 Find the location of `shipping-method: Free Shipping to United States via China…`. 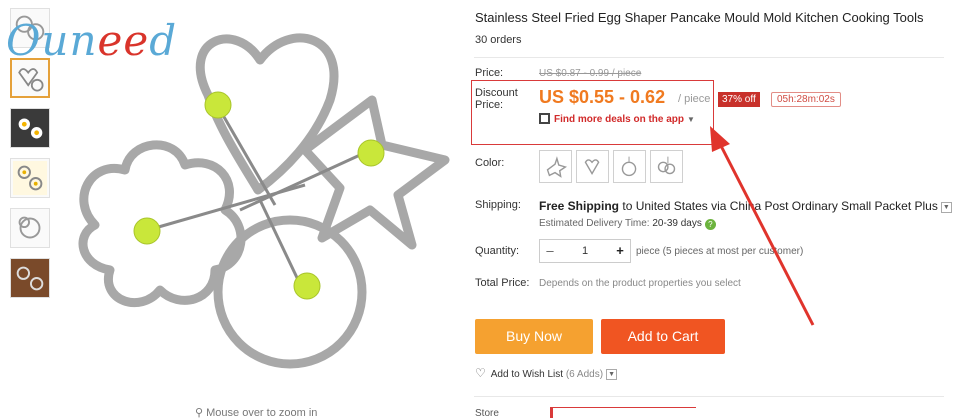

shipping-method: Free Shipping to United States via China… is located at coordinates (745, 206).